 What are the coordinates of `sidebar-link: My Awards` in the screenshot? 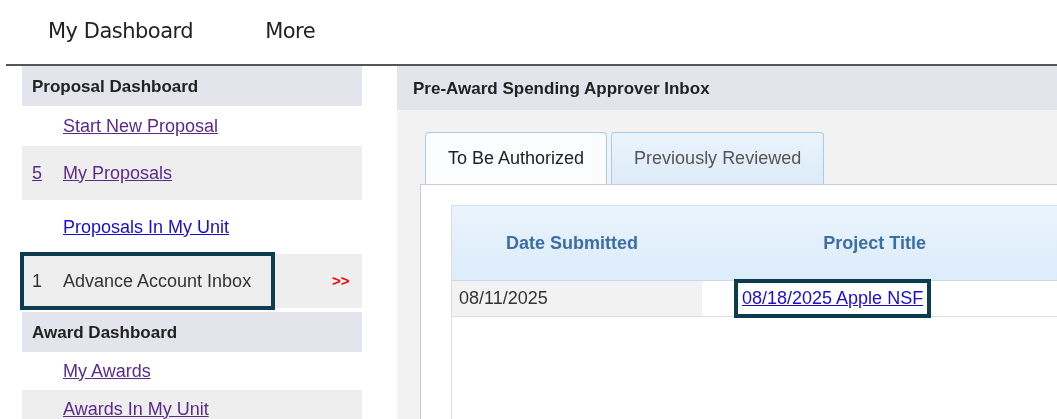 It's located at (107, 371).